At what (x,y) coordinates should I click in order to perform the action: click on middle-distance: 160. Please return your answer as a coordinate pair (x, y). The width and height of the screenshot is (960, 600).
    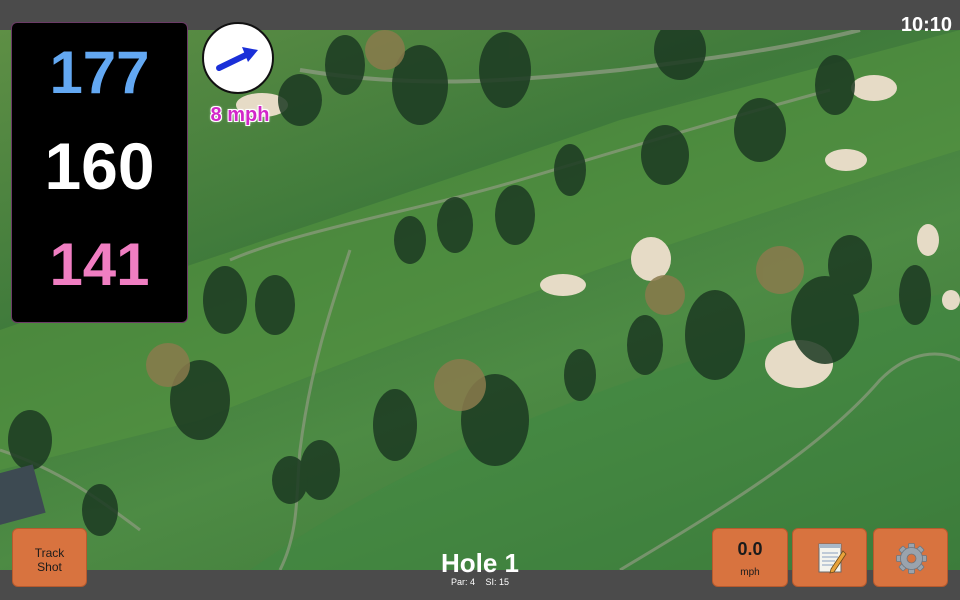
    Looking at the image, I should click on (99, 166).